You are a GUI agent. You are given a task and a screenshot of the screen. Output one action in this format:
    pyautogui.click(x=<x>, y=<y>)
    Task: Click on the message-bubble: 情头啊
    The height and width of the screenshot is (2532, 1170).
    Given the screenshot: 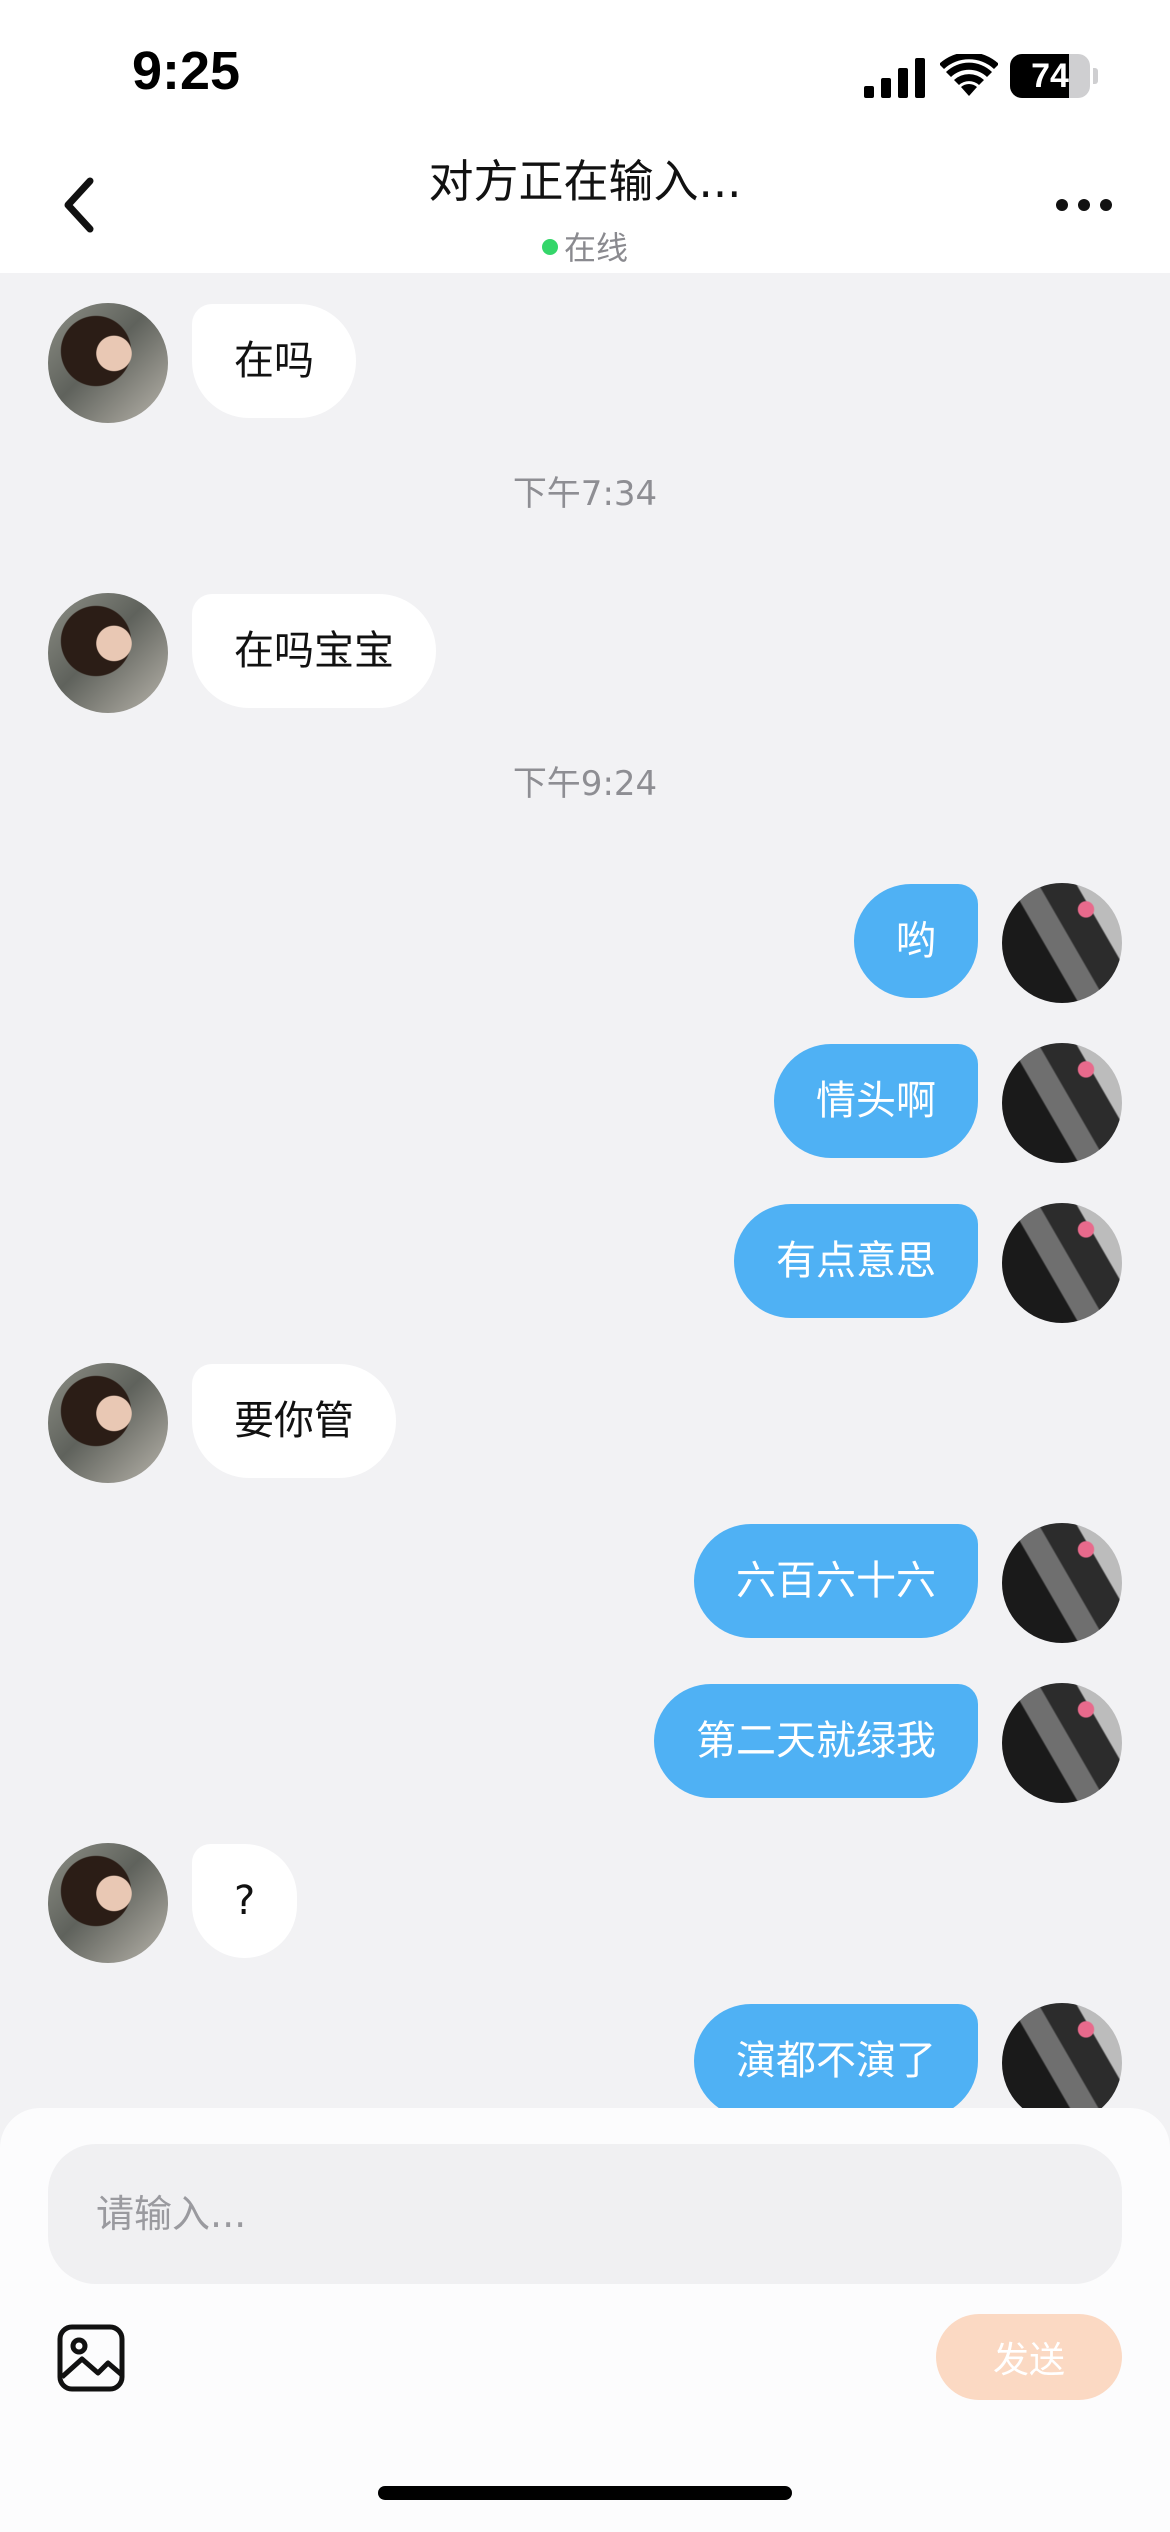 What is the action you would take?
    pyautogui.click(x=876, y=1101)
    